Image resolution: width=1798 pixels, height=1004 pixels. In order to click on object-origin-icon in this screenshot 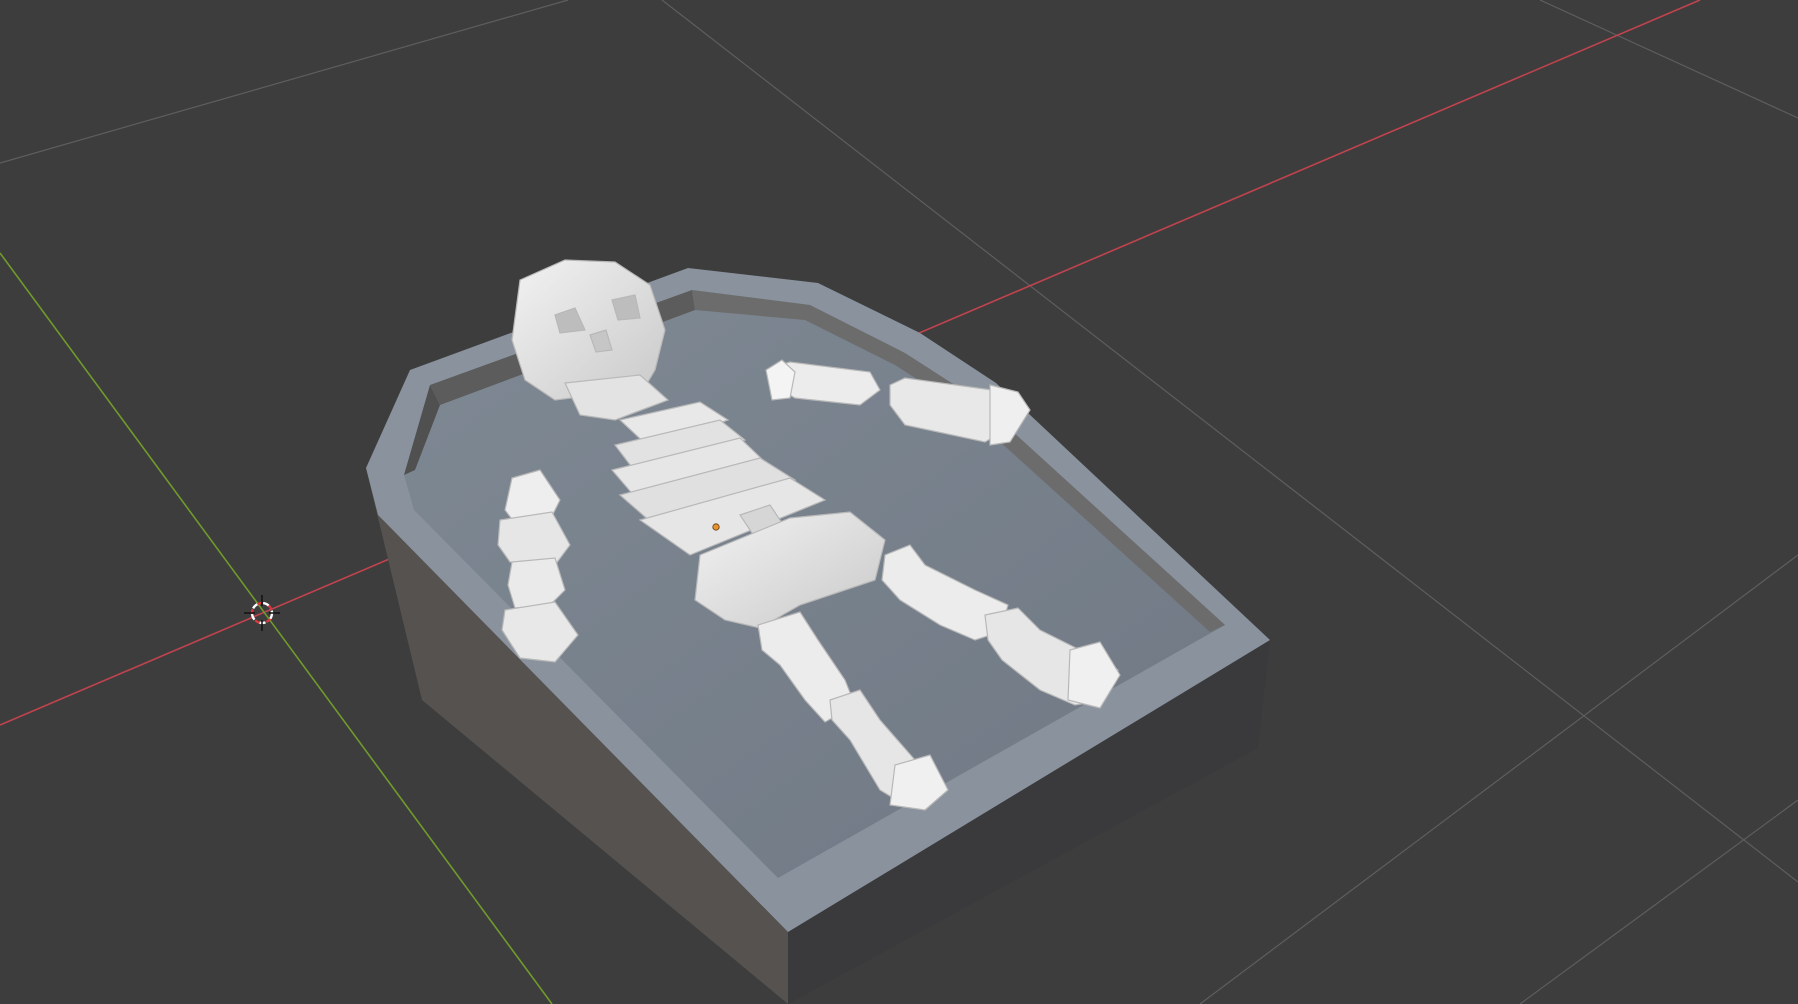, I will do `click(716, 527)`.